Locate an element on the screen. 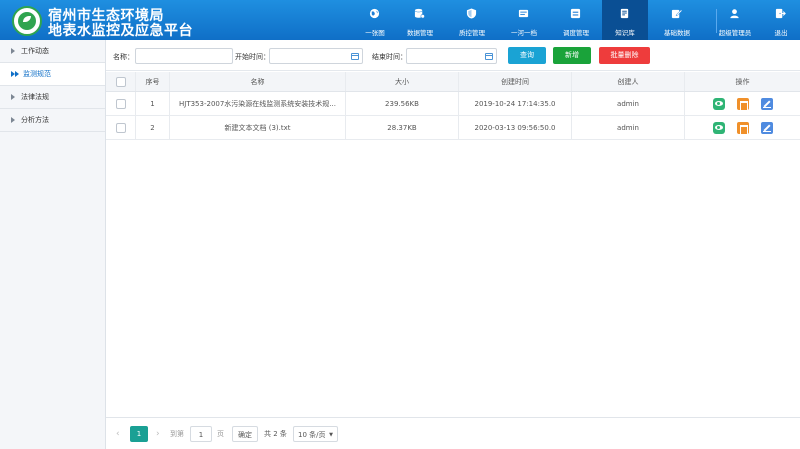 This screenshot has width=800, height=449. cell-created-time: 2020-03-13 09:56:50.0 is located at coordinates (515, 127).